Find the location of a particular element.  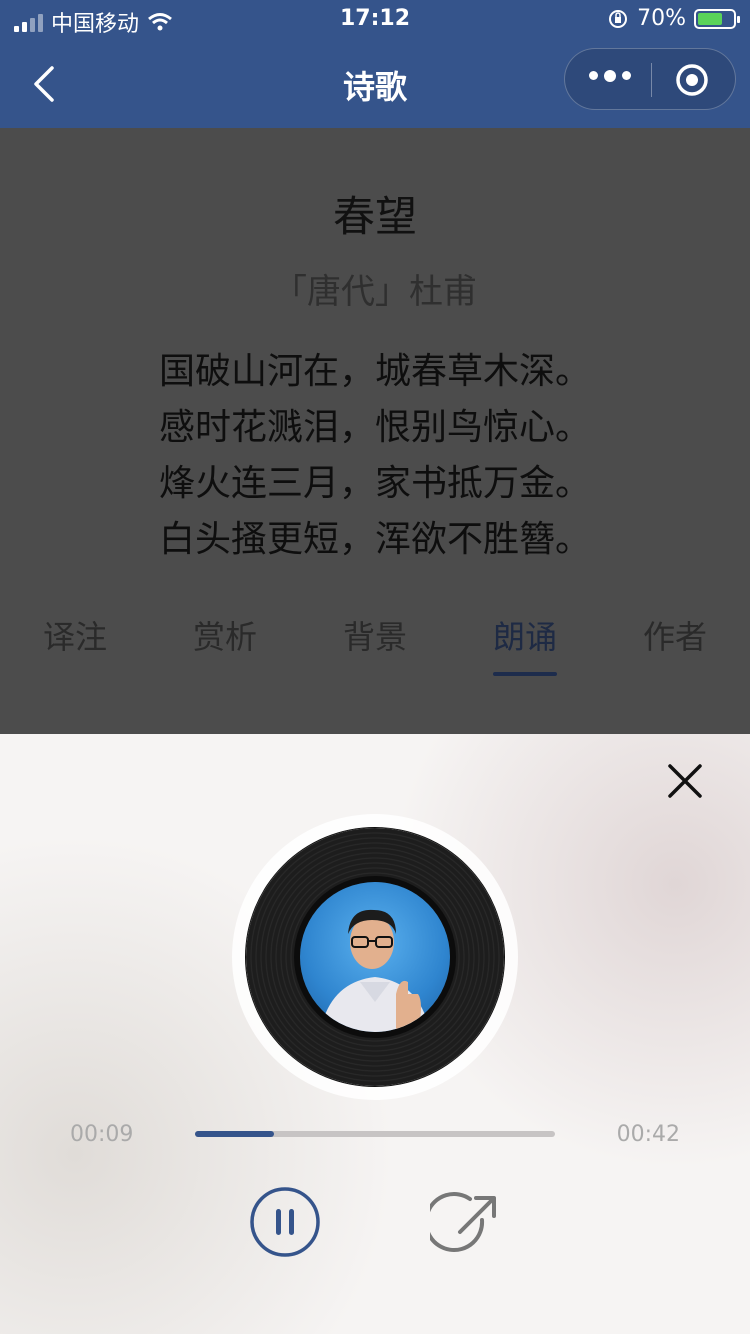

status-right: 70% is located at coordinates (673, 18).